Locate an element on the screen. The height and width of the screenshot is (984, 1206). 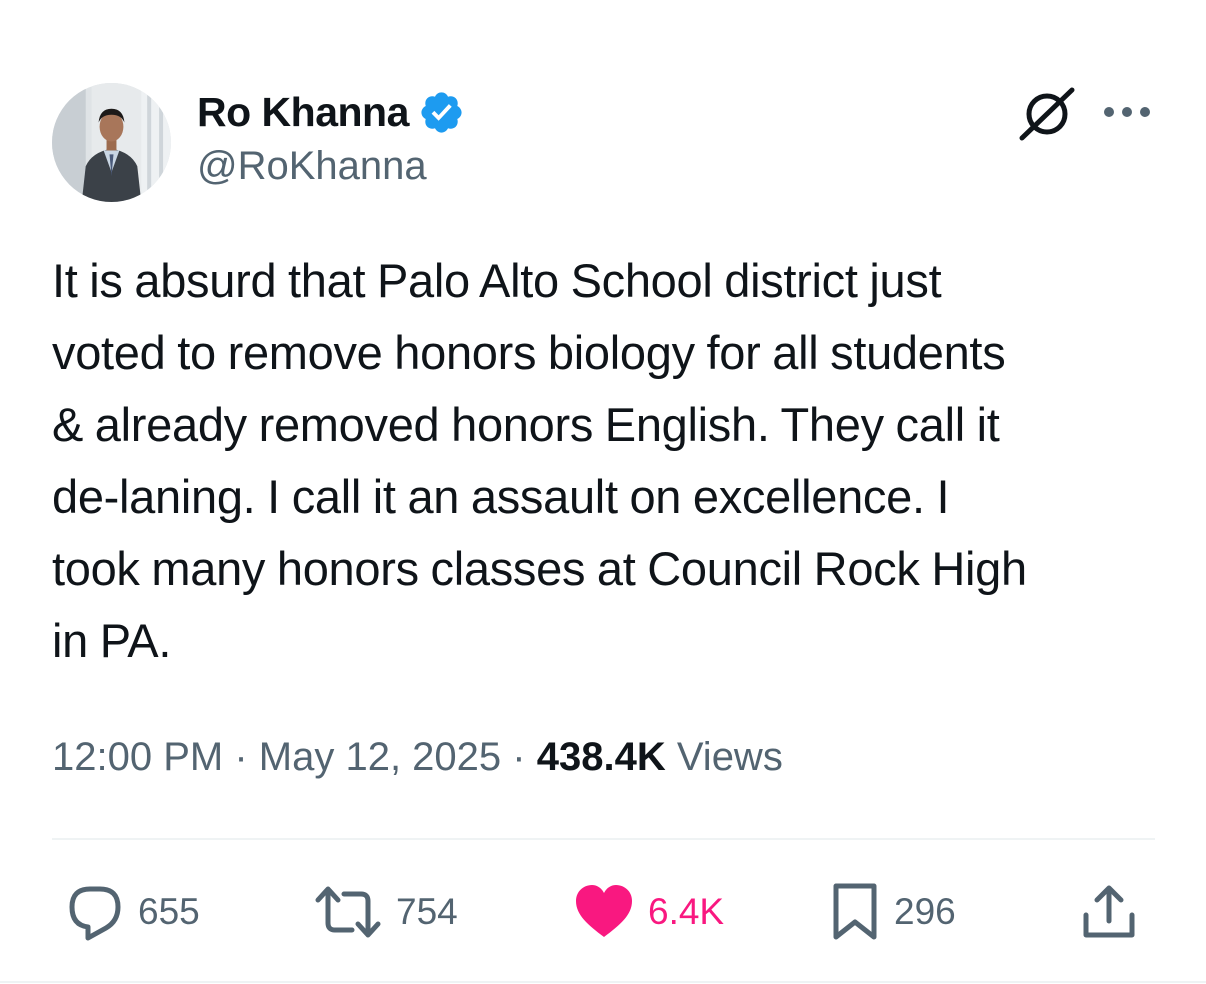
avatar is located at coordinates (111, 142).